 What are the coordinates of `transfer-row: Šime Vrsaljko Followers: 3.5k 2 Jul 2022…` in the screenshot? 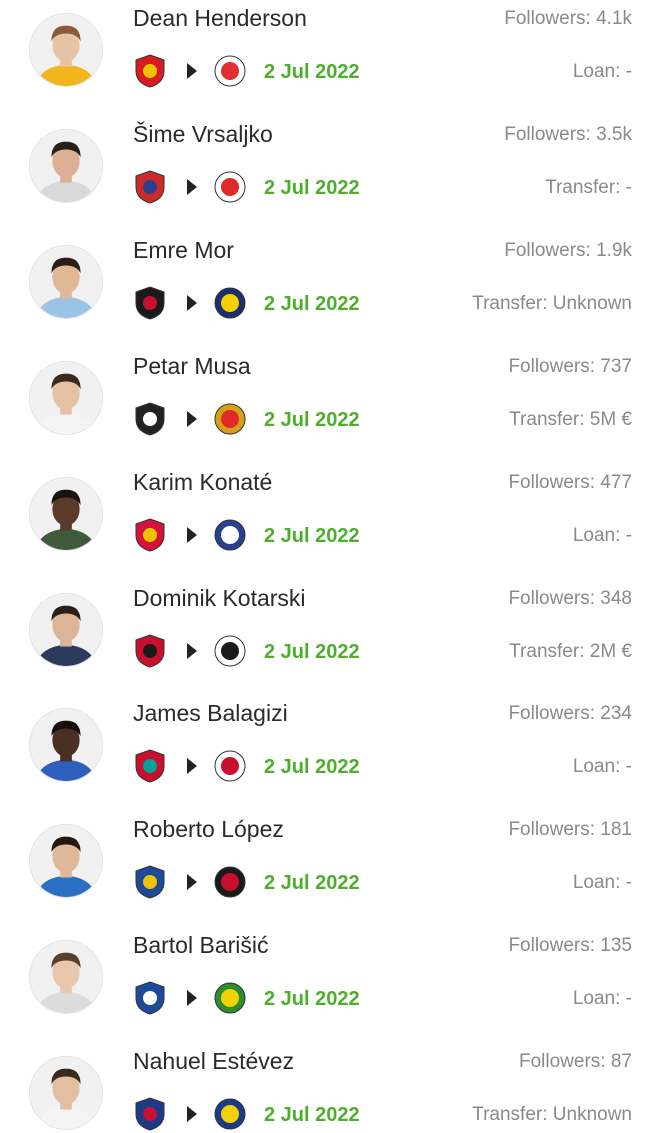 It's located at (331, 174).